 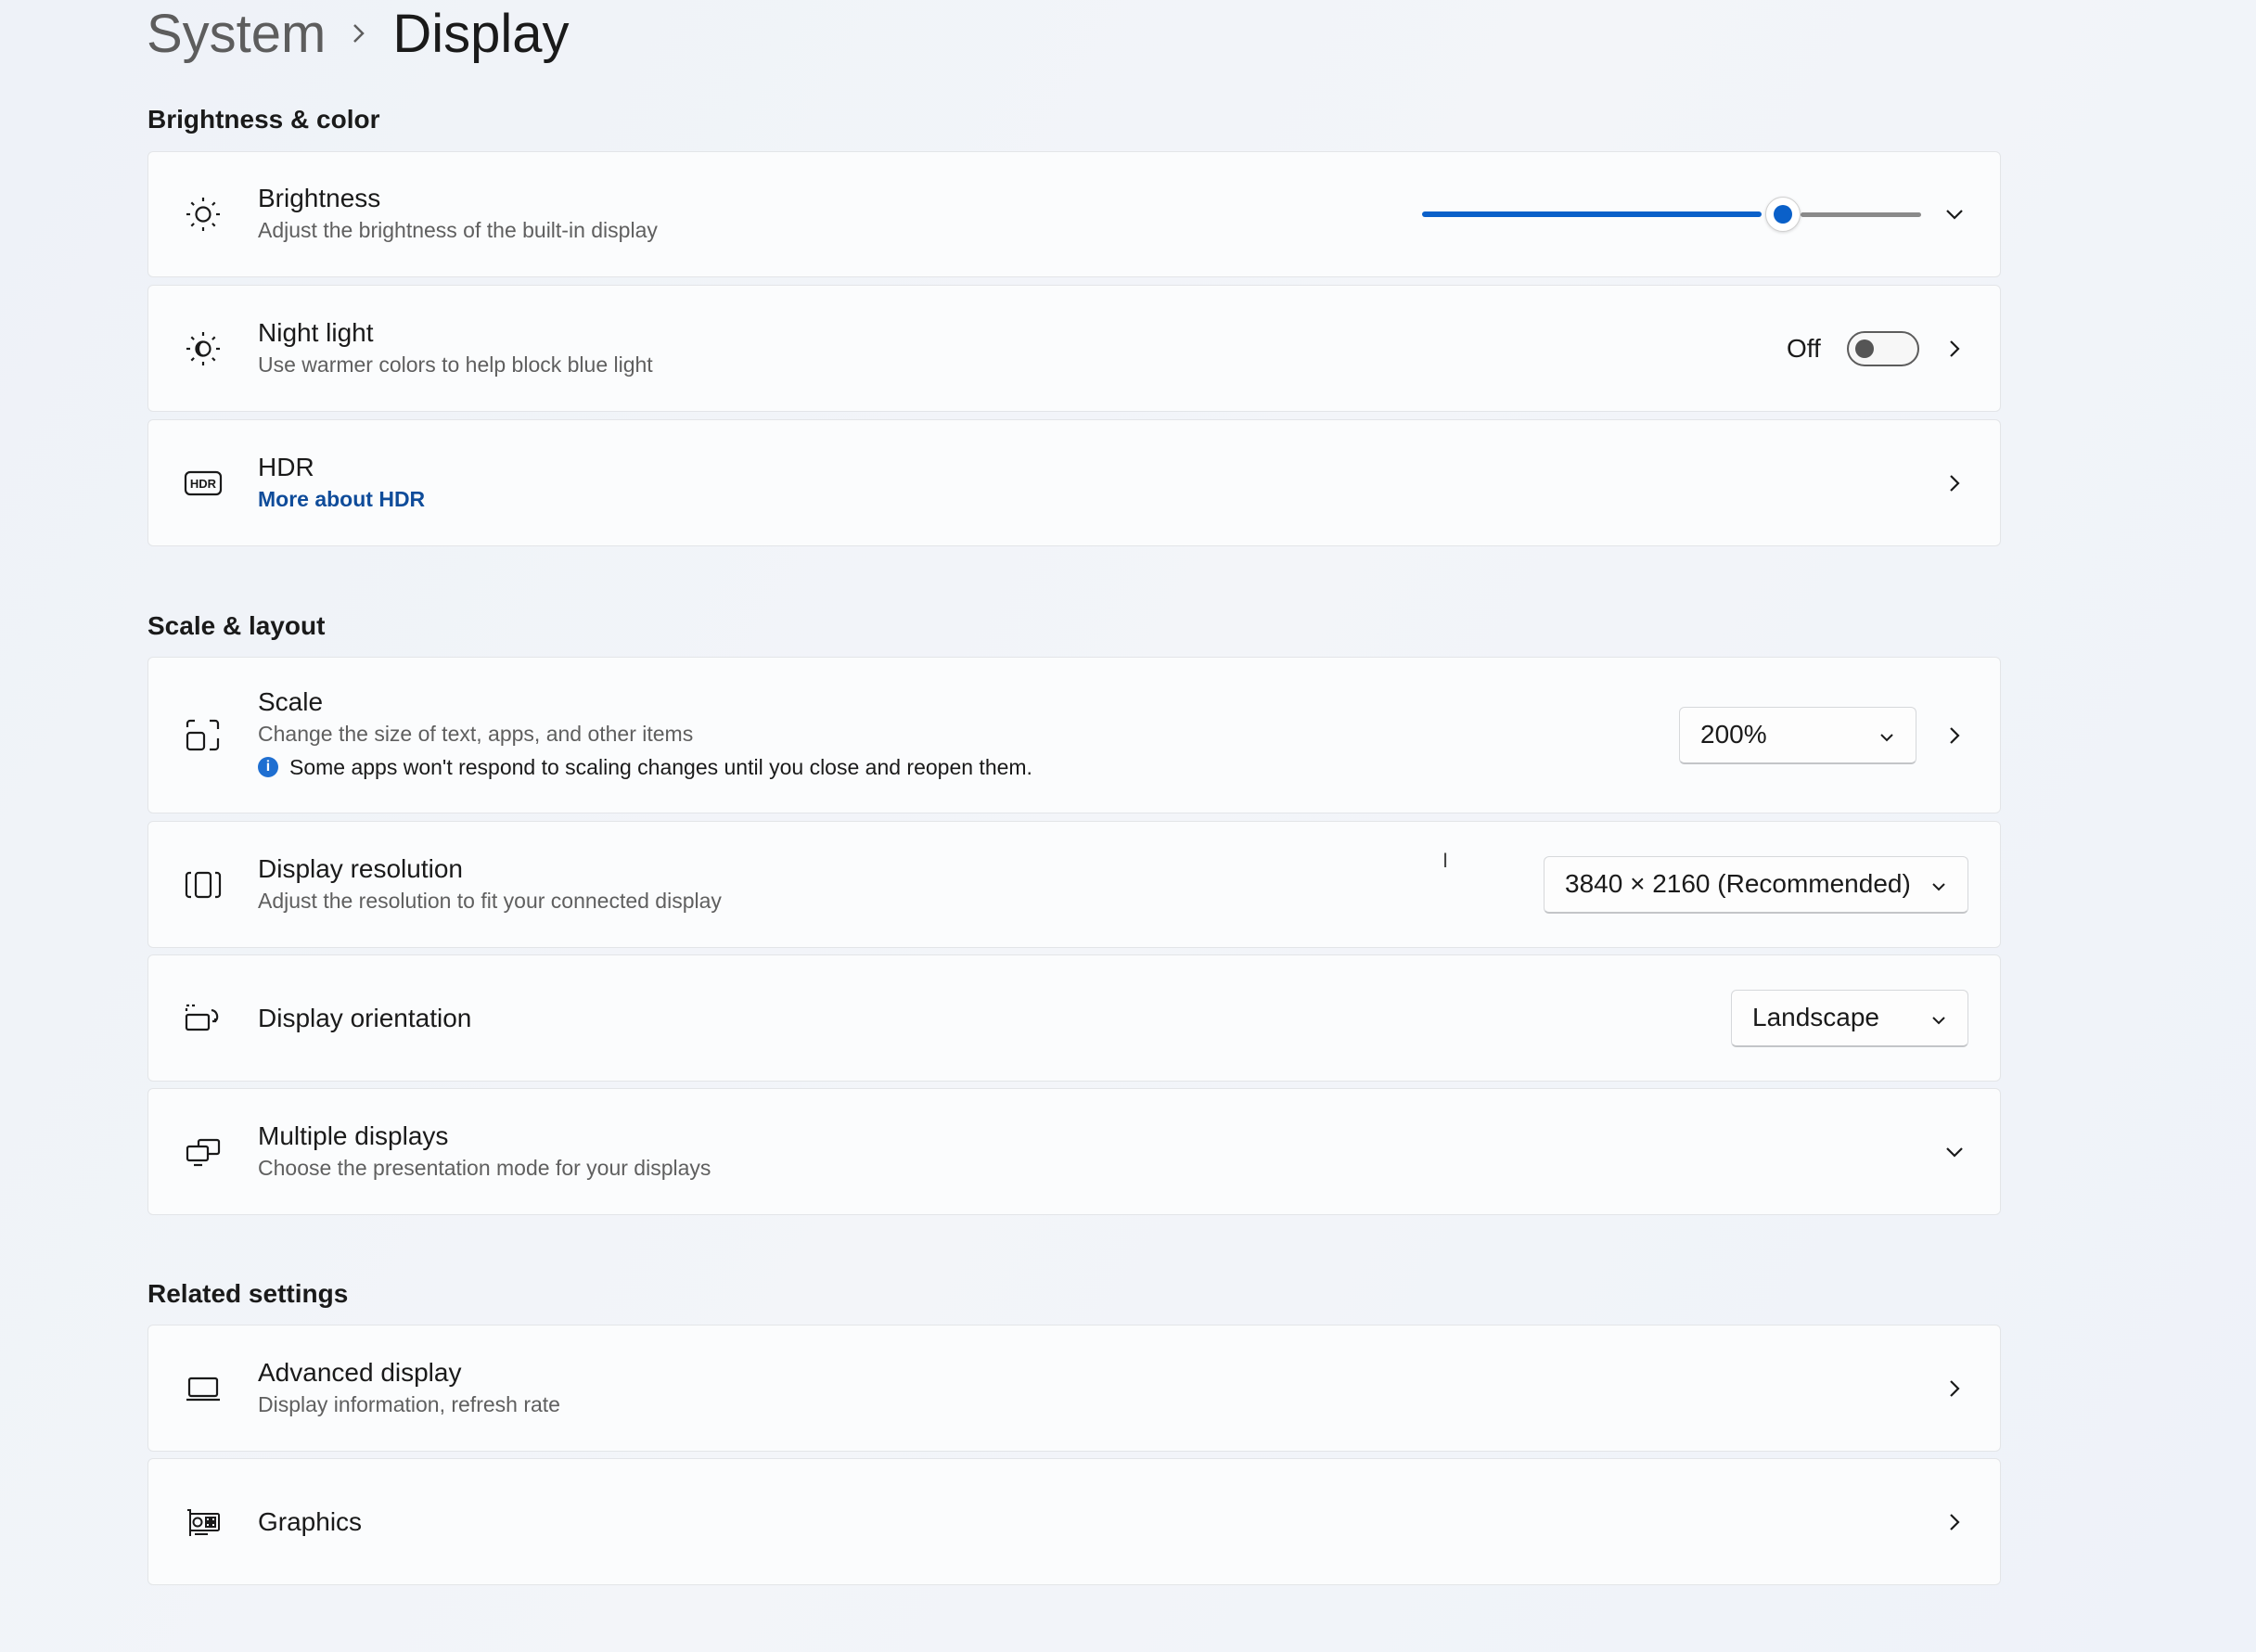 I want to click on resolution-icon, so click(x=204, y=884).